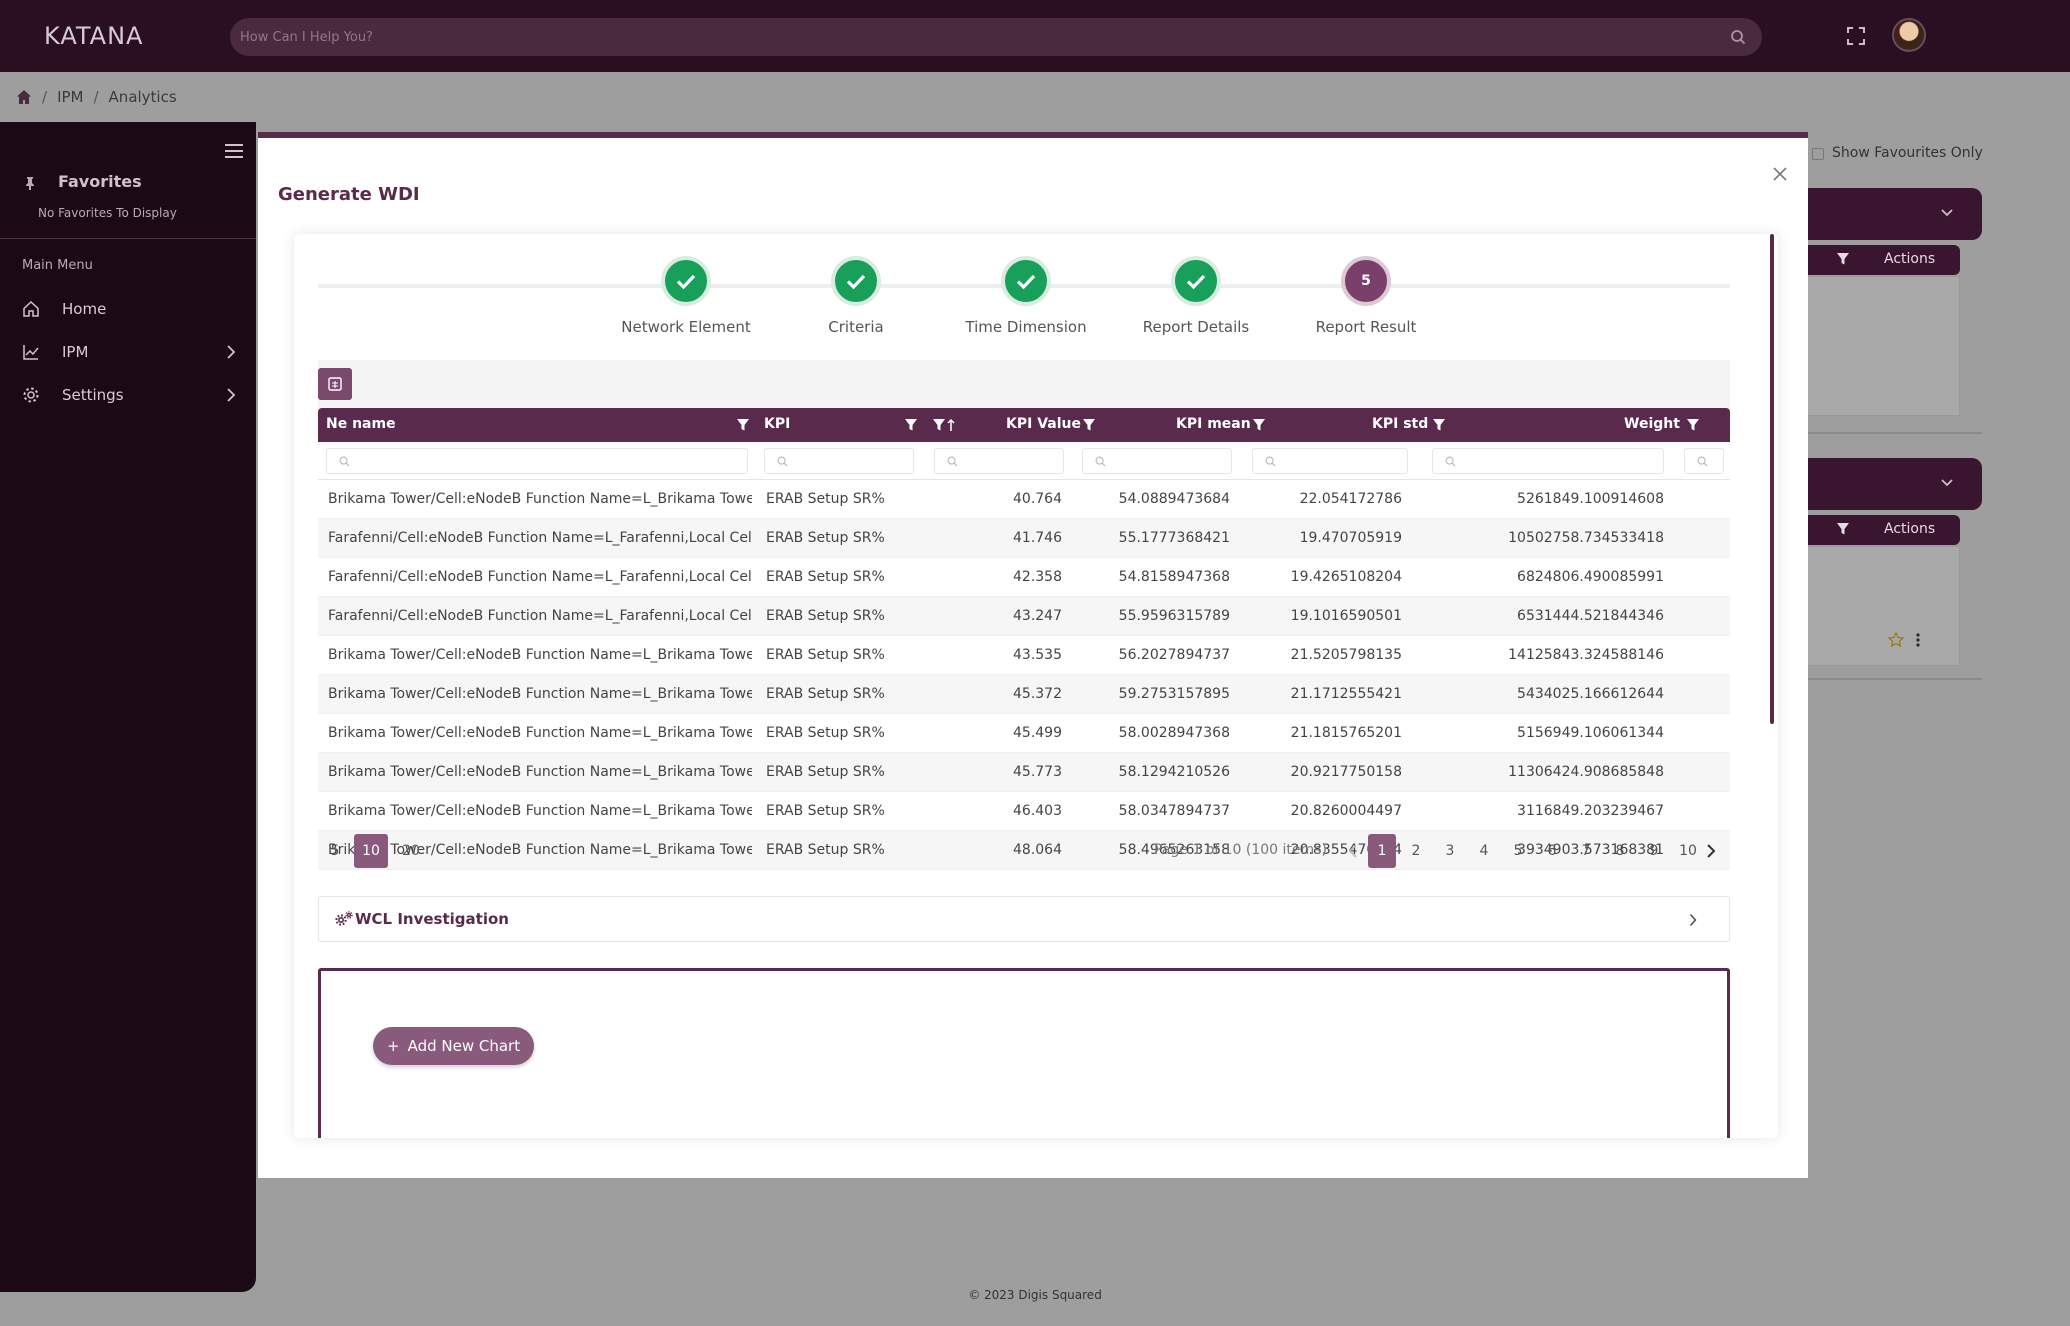 Image resolution: width=2070 pixels, height=1326 pixels. What do you see at coordinates (335, 851) in the screenshot?
I see `page-size-5: 5` at bounding box center [335, 851].